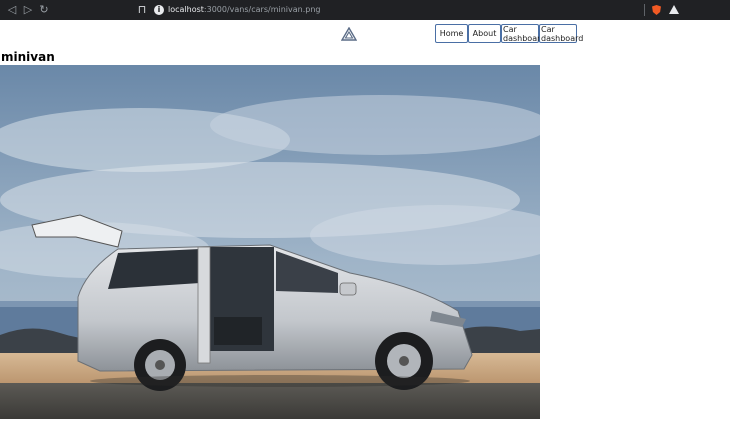 The width and height of the screenshot is (730, 432). What do you see at coordinates (644, 10) in the screenshot?
I see `toolbar-divider` at bounding box center [644, 10].